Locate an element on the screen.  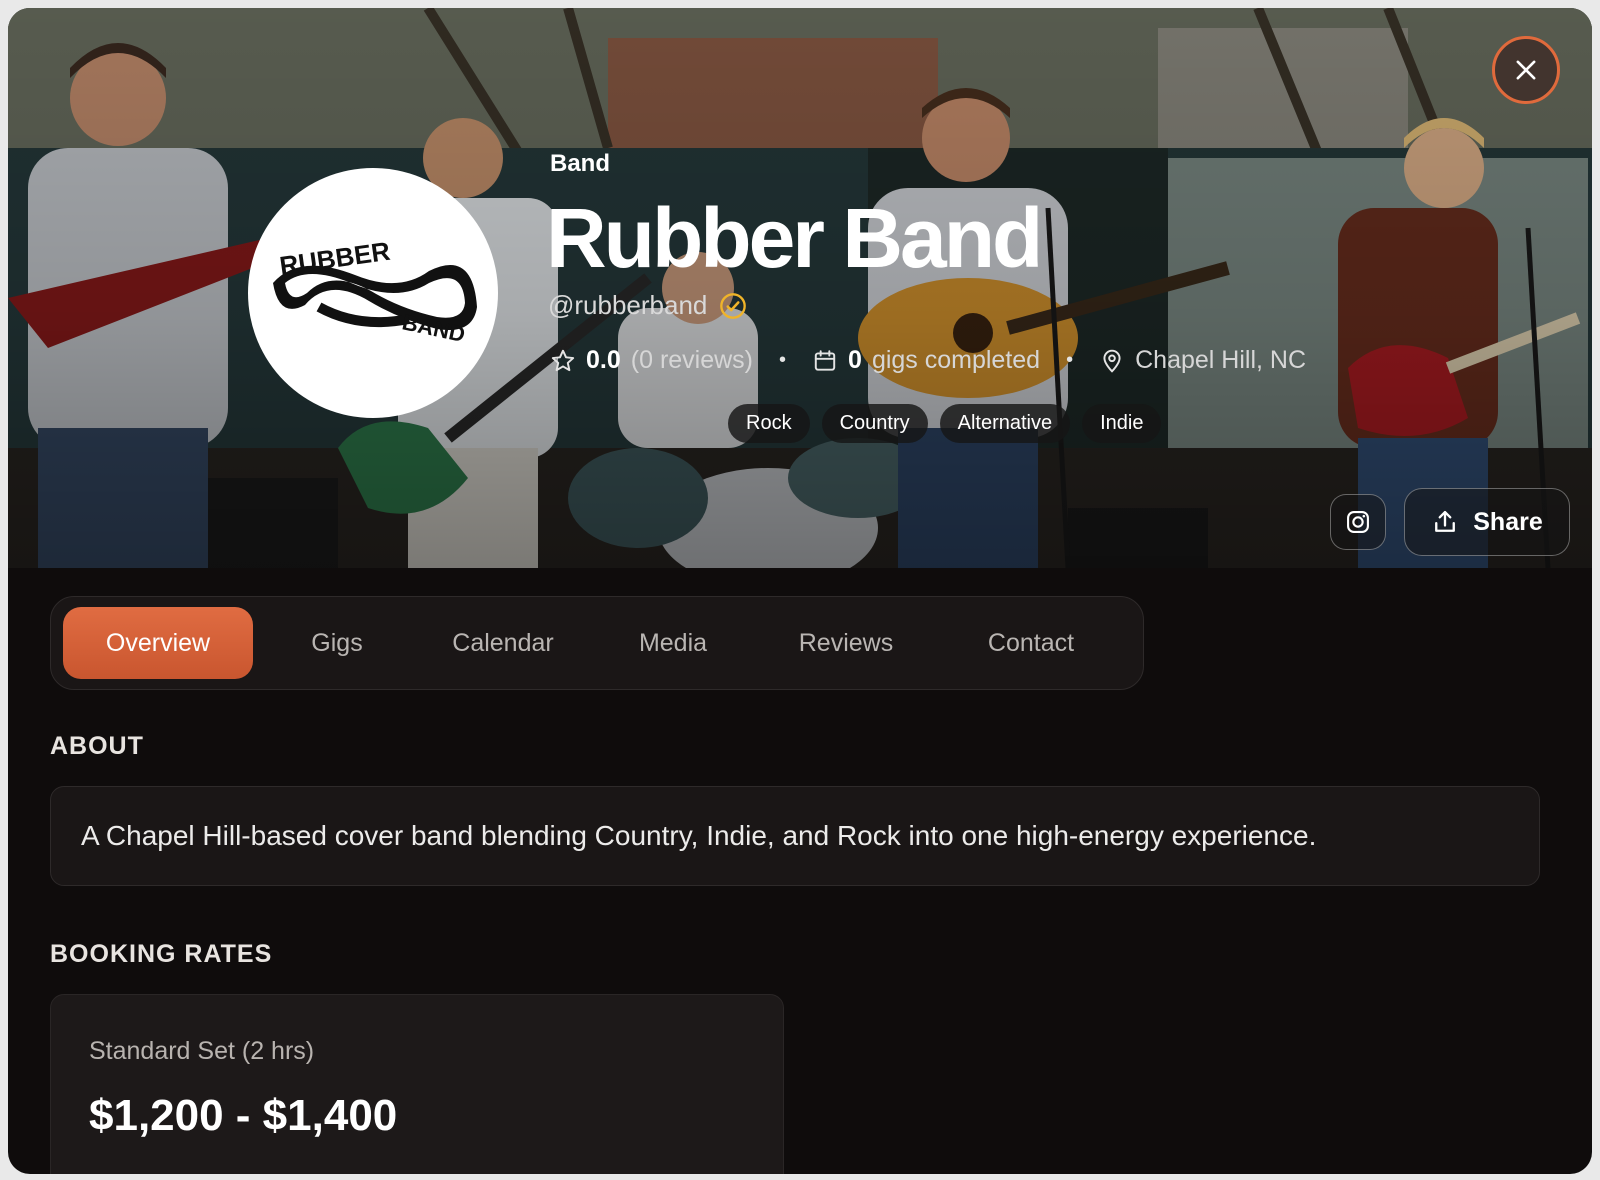
tab-contact: Contact is located at coordinates (1031, 643).